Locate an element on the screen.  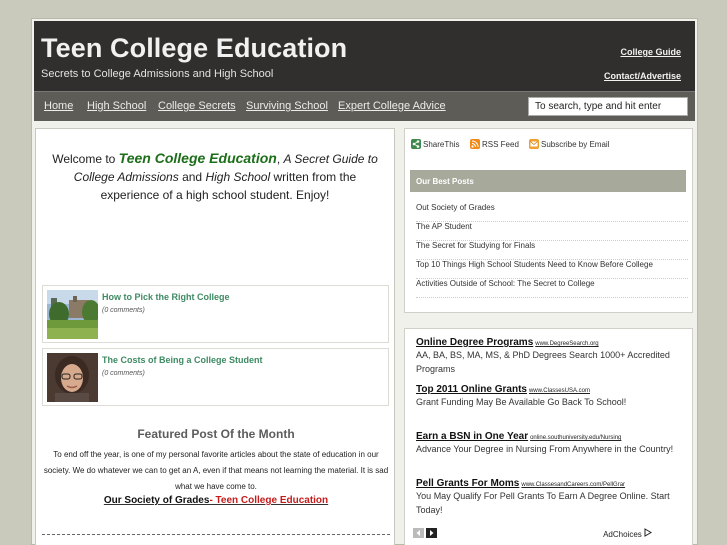
divider is located at coordinates (216, 534).